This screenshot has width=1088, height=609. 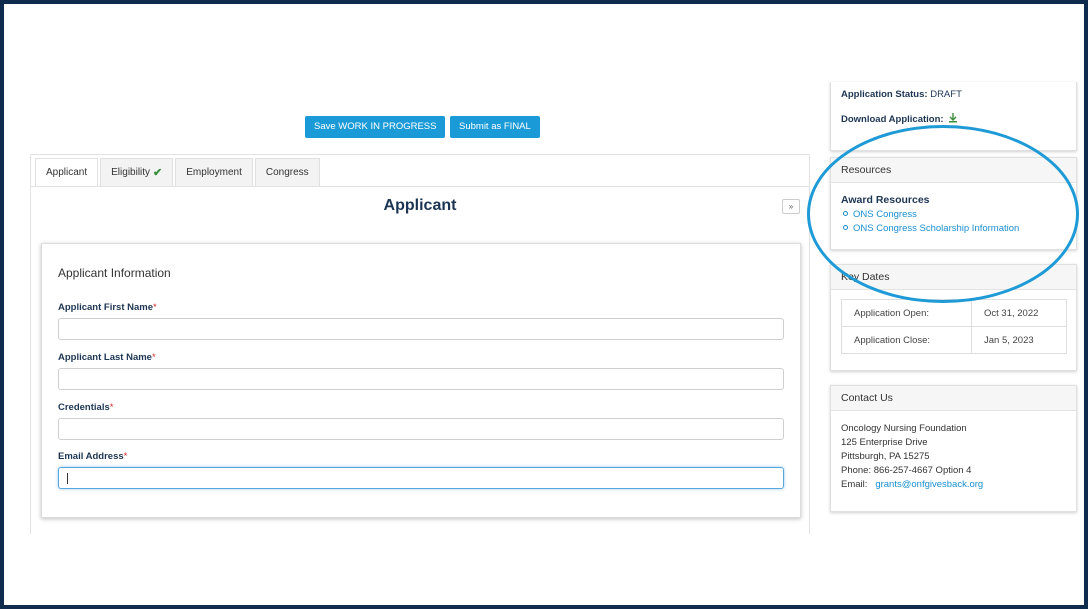 What do you see at coordinates (892, 119) in the screenshot?
I see `download-label: Download Application:` at bounding box center [892, 119].